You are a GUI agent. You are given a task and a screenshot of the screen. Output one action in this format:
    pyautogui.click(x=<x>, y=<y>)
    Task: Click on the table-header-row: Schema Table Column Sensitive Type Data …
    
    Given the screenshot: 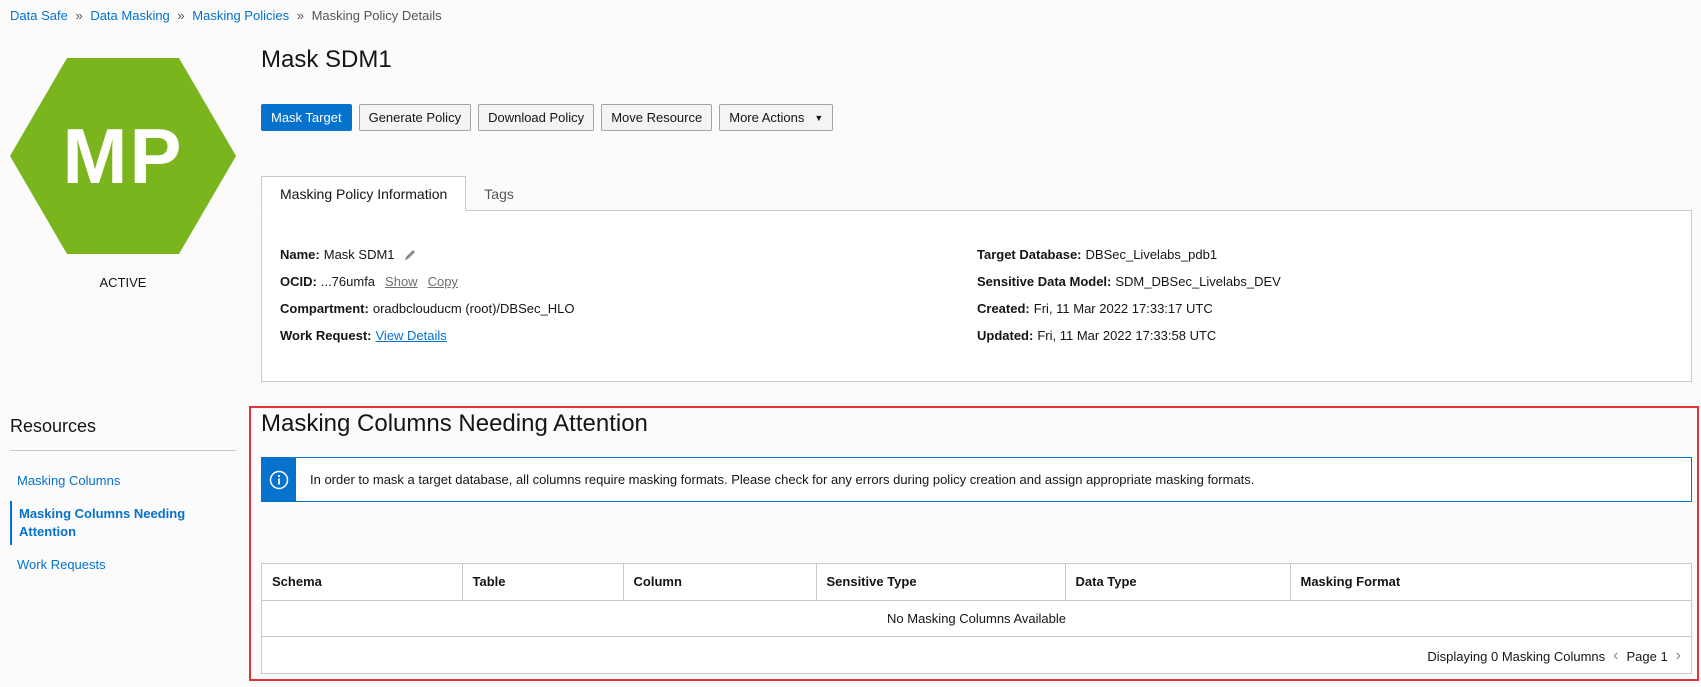 What is the action you would take?
    pyautogui.click(x=976, y=582)
    